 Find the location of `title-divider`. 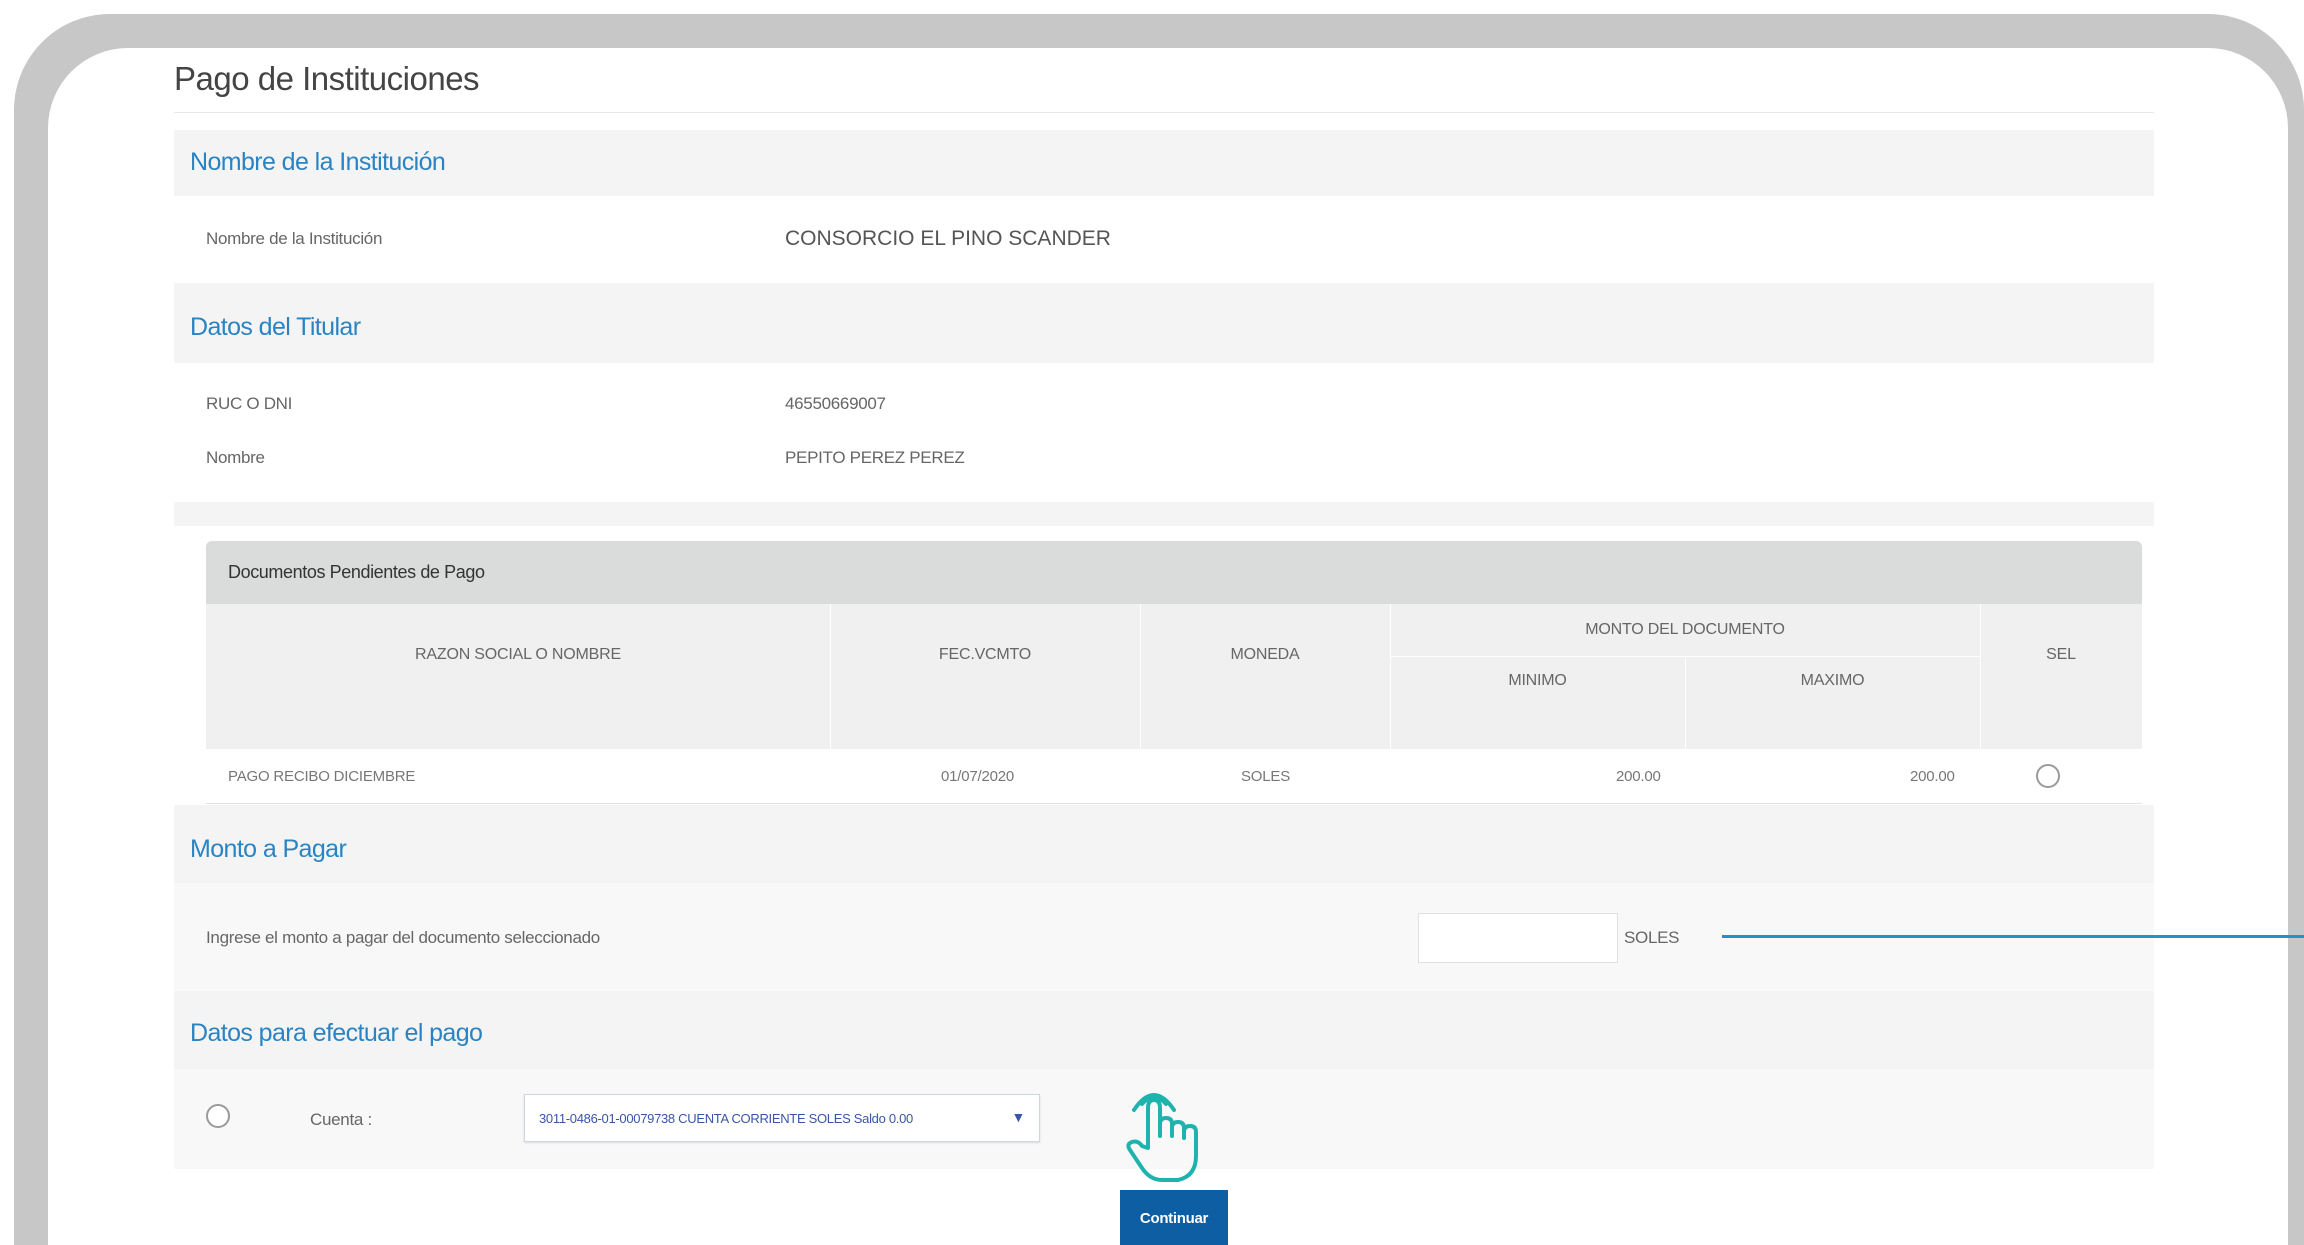

title-divider is located at coordinates (1164, 112).